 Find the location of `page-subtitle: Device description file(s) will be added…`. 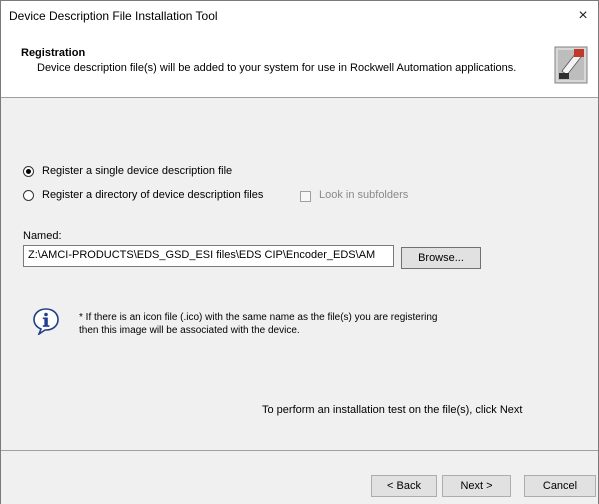

page-subtitle: Device description file(s) will be added… is located at coordinates (277, 68).